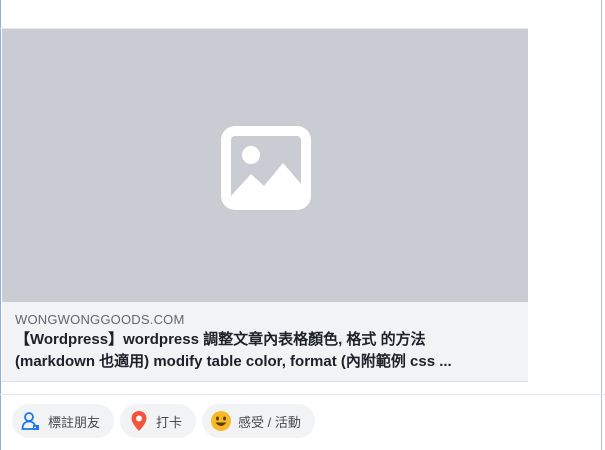  What do you see at coordinates (601, 225) in the screenshot?
I see `window-right-border` at bounding box center [601, 225].